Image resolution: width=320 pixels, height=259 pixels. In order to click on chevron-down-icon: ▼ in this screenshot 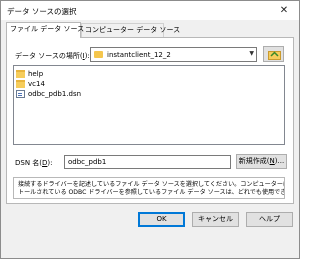, I will do `click(251, 53)`.